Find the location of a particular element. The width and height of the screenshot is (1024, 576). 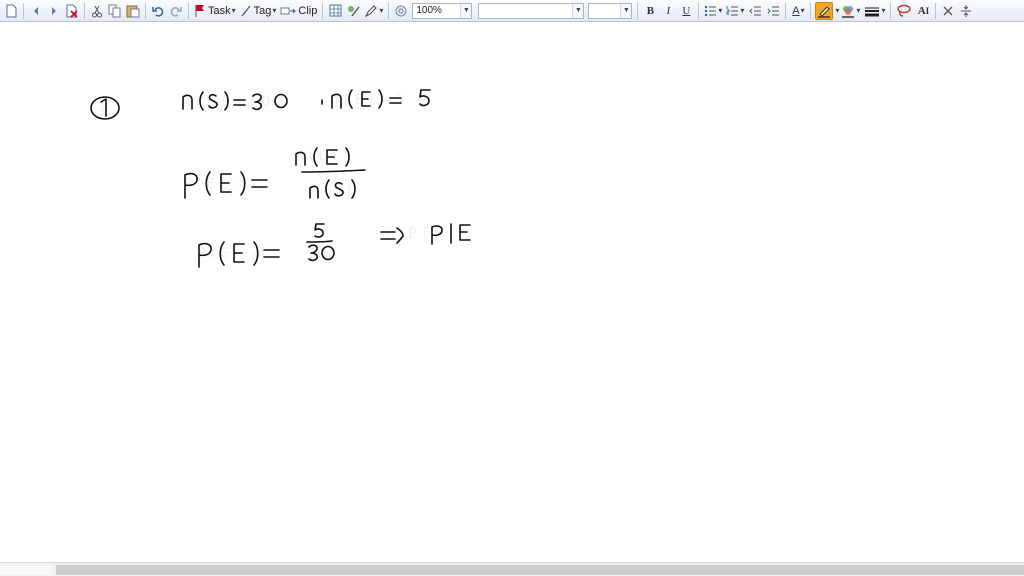

line1-right-ink is located at coordinates (376, 99).